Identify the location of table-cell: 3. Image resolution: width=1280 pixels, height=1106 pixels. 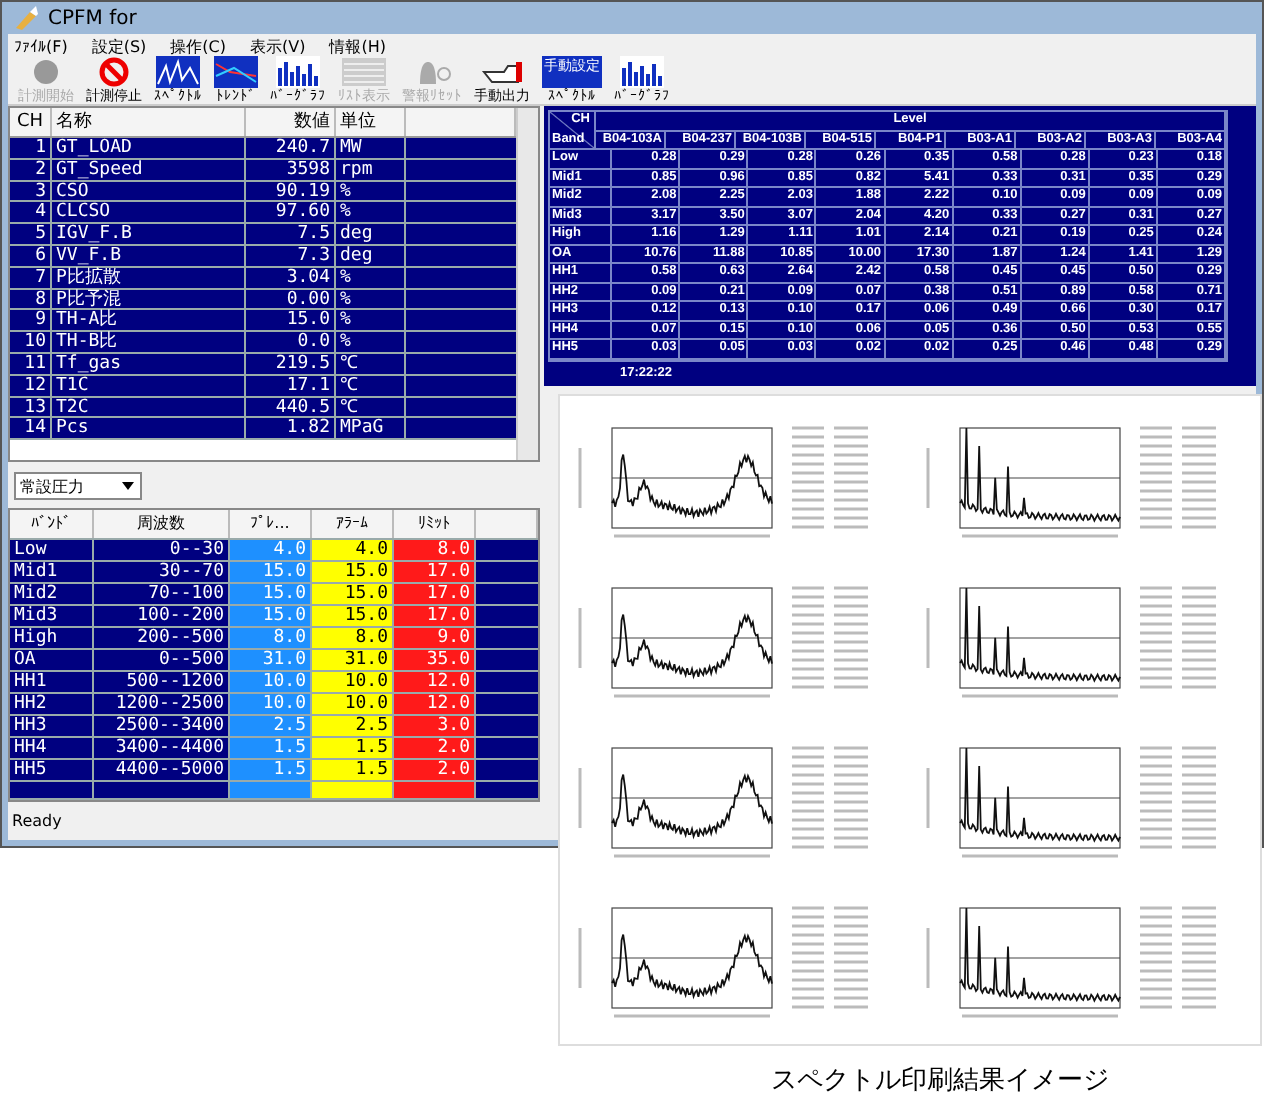
(31, 191).